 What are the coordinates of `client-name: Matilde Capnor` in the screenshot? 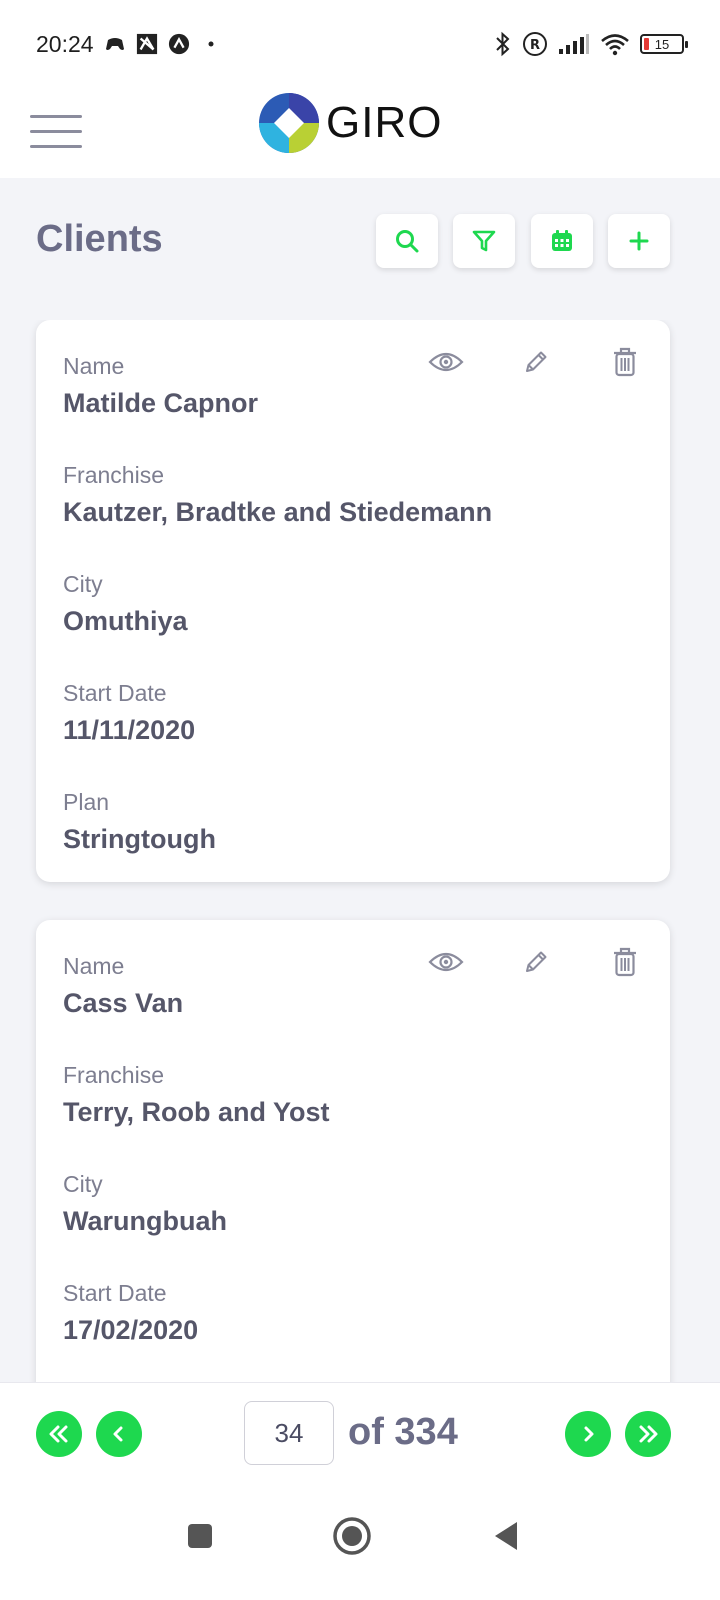 It's located at (161, 403).